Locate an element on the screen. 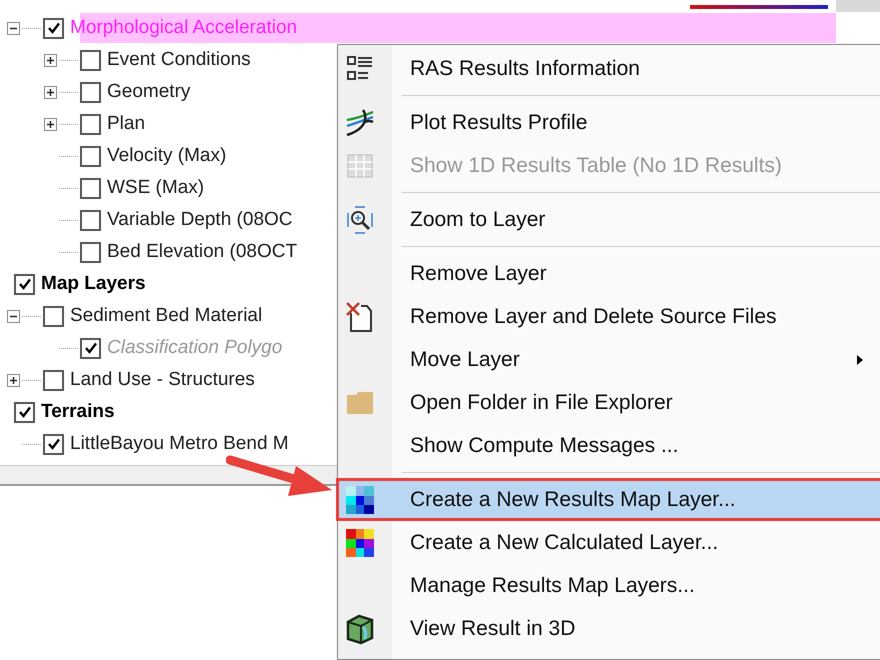 The height and width of the screenshot is (660, 880). tree-item: LittleBayou Metro Bend M is located at coordinates (179, 444).